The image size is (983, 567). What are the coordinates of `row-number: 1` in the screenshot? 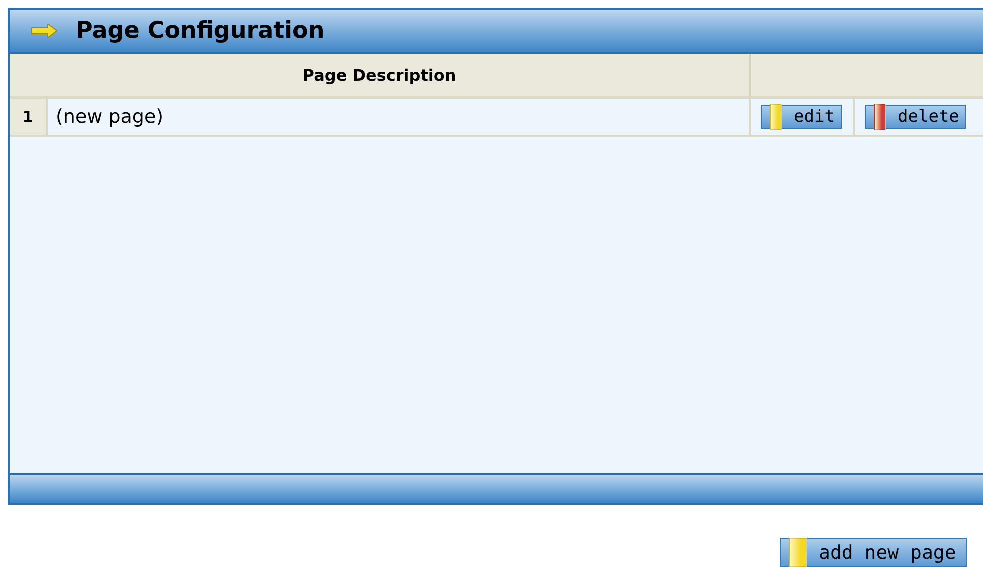 It's located at (29, 117).